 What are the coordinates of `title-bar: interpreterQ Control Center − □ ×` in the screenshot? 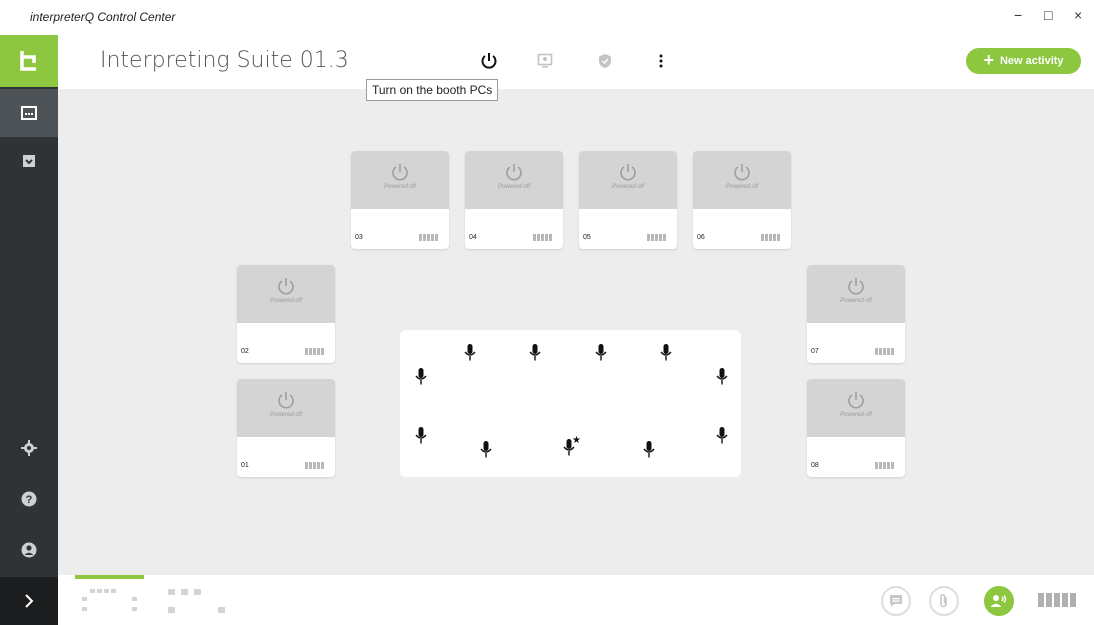 It's located at (547, 17).